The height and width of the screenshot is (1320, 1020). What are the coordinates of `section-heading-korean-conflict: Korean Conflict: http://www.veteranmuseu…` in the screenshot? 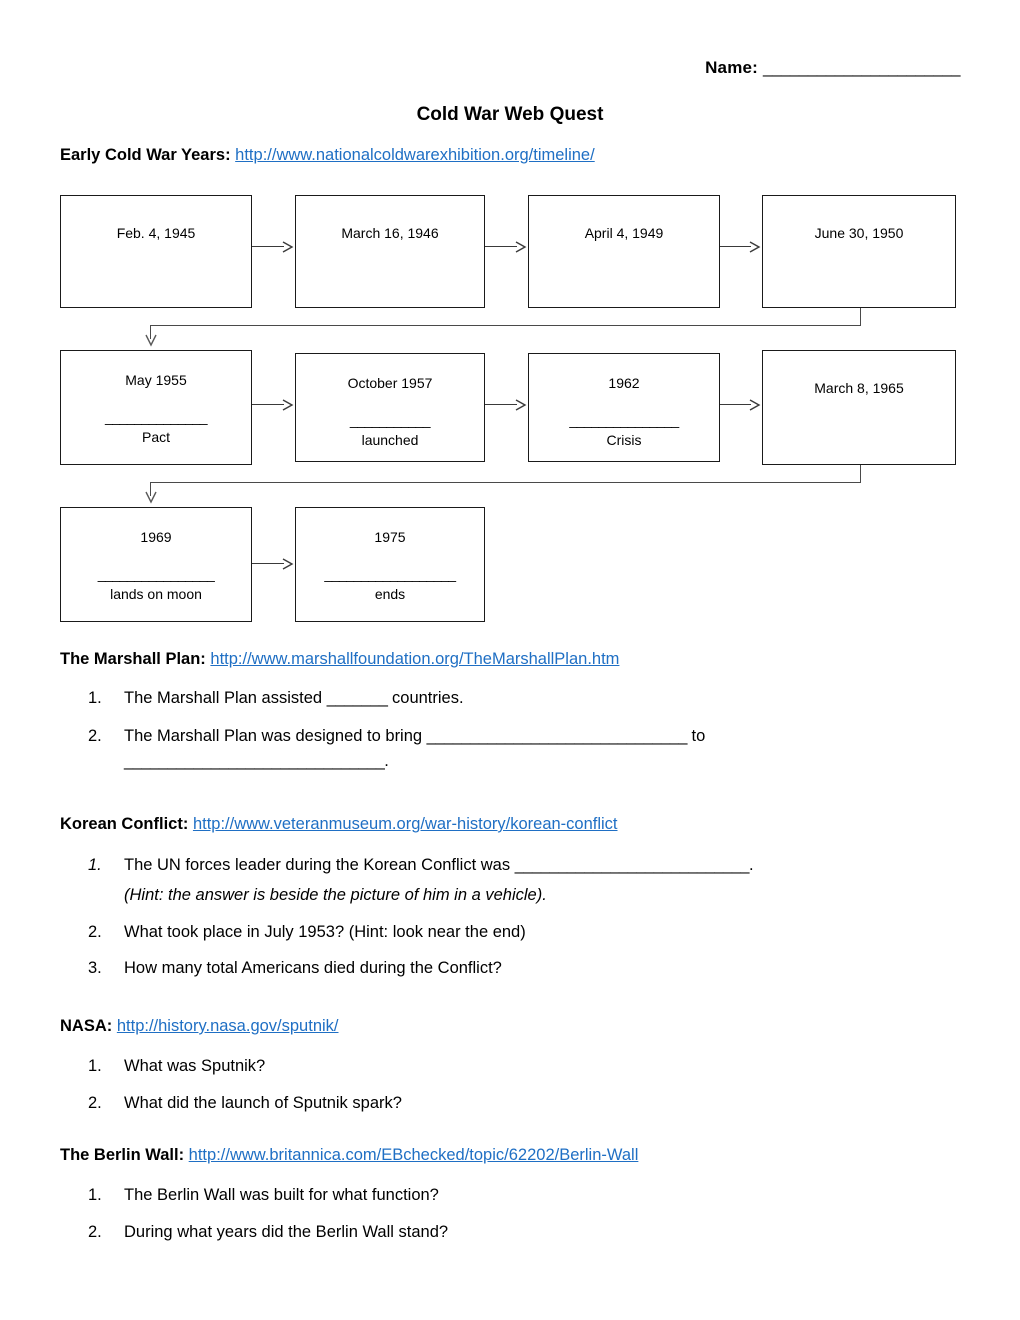 It's located at (339, 824).